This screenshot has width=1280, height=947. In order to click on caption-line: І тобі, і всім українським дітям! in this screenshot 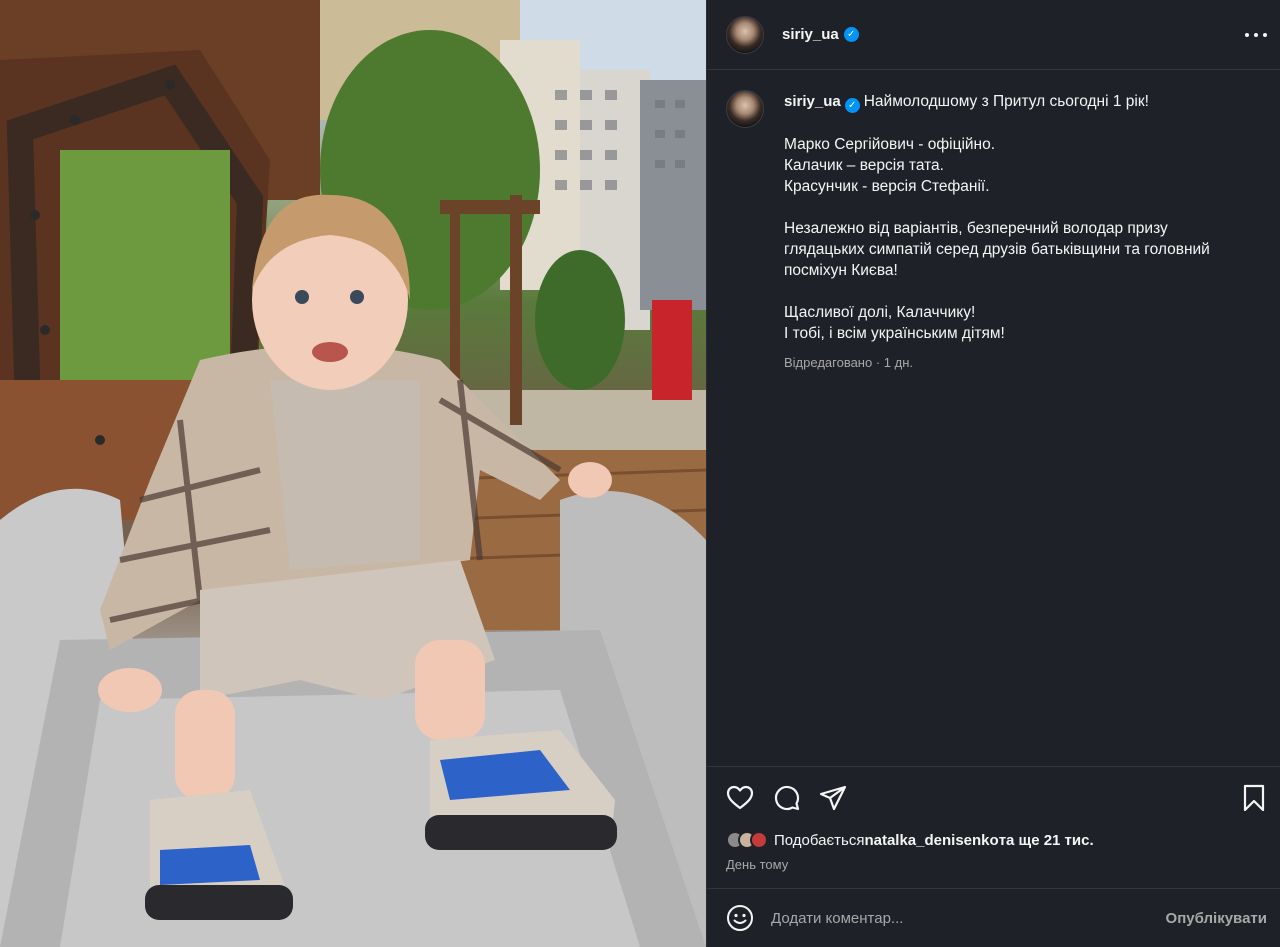, I will do `click(894, 333)`.